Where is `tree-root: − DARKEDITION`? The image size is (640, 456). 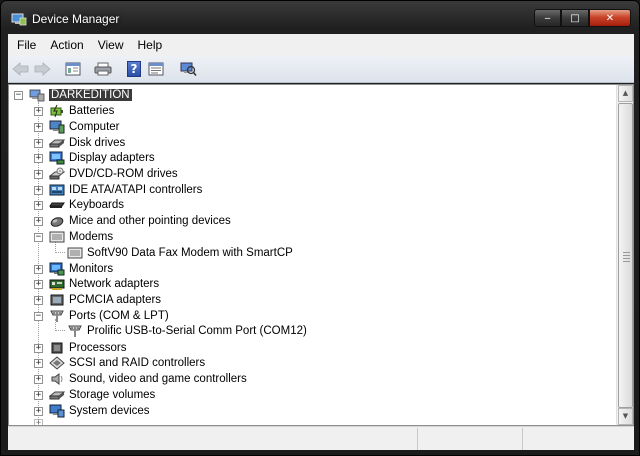
tree-root: − DARKEDITION is located at coordinates (73, 95).